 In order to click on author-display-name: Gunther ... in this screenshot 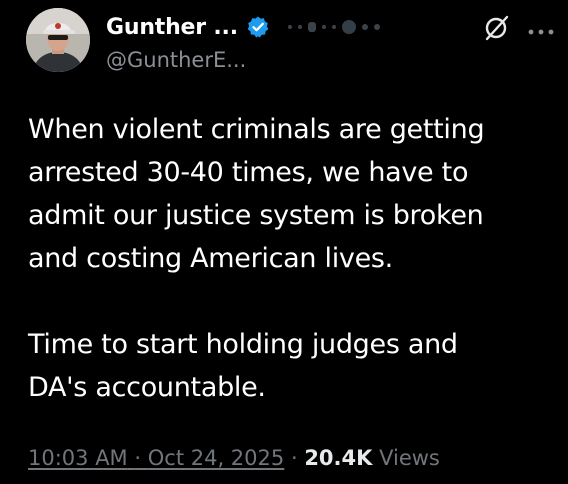, I will do `click(172, 27)`.